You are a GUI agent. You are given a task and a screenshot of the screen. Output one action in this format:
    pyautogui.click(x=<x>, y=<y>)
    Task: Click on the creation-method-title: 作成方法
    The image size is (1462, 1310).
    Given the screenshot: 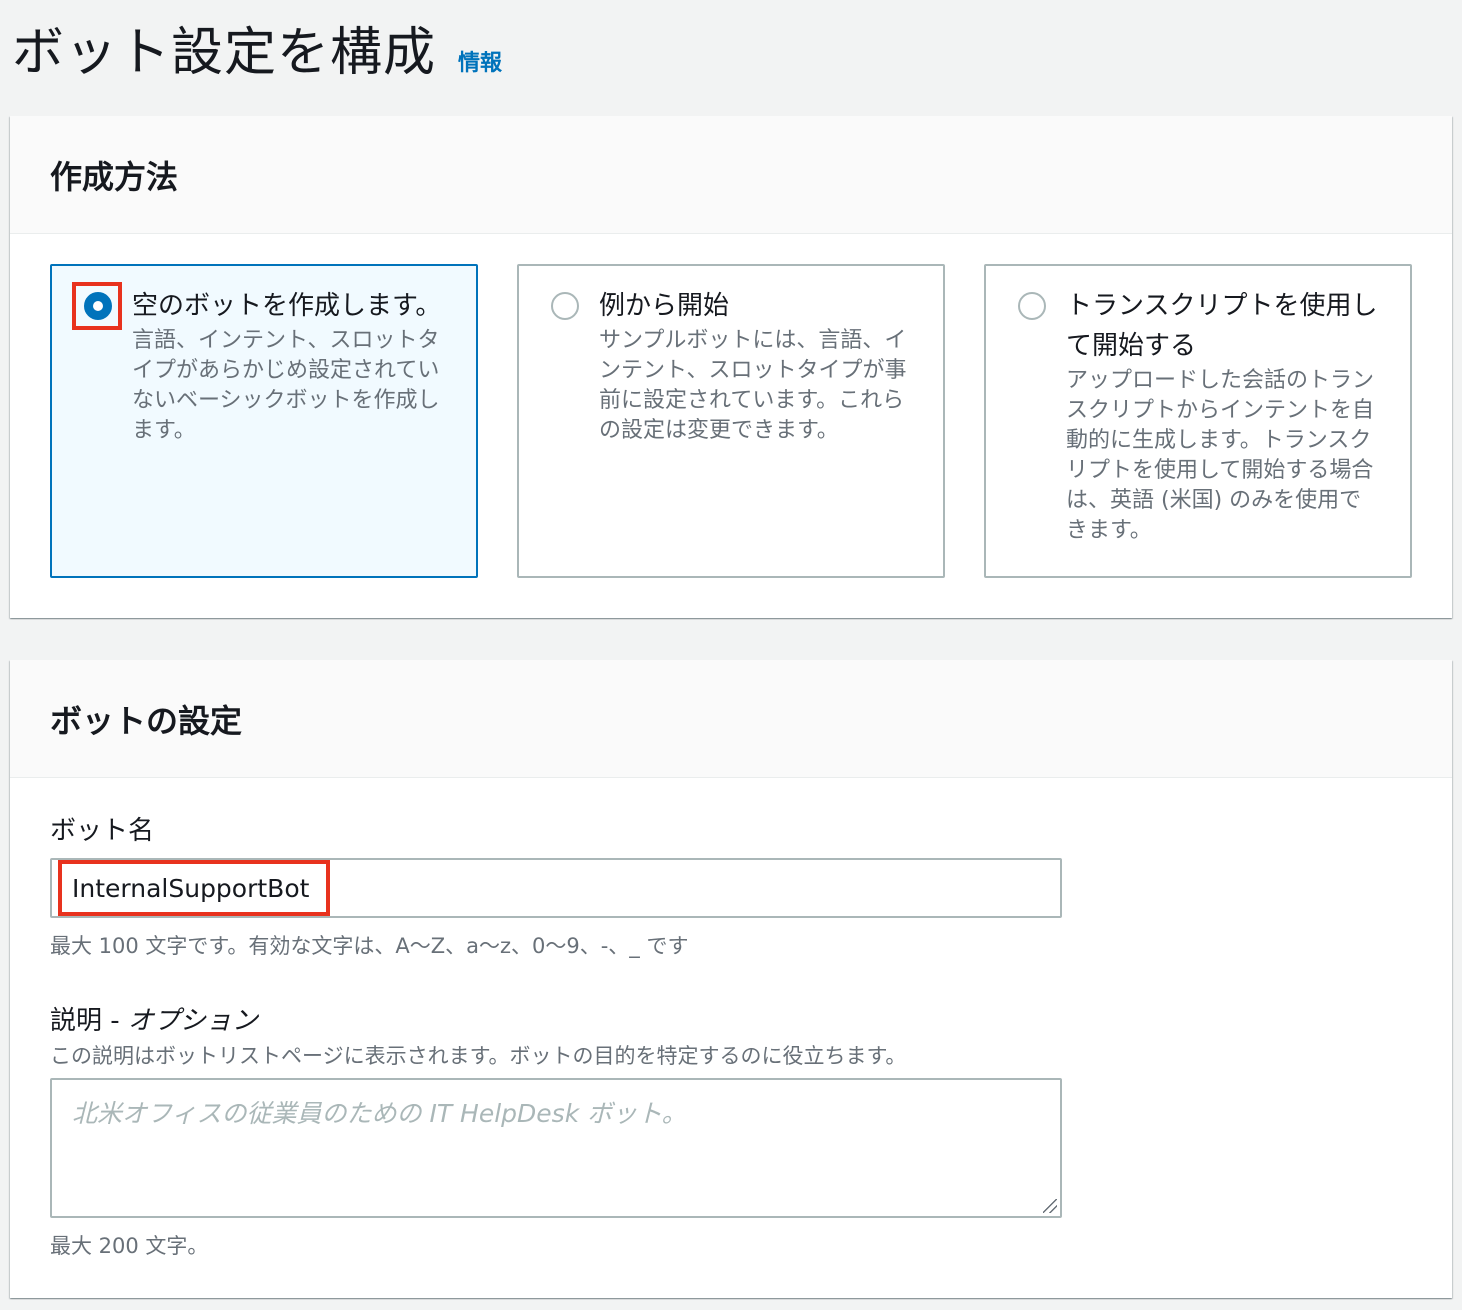 What is the action you would take?
    pyautogui.click(x=114, y=176)
    